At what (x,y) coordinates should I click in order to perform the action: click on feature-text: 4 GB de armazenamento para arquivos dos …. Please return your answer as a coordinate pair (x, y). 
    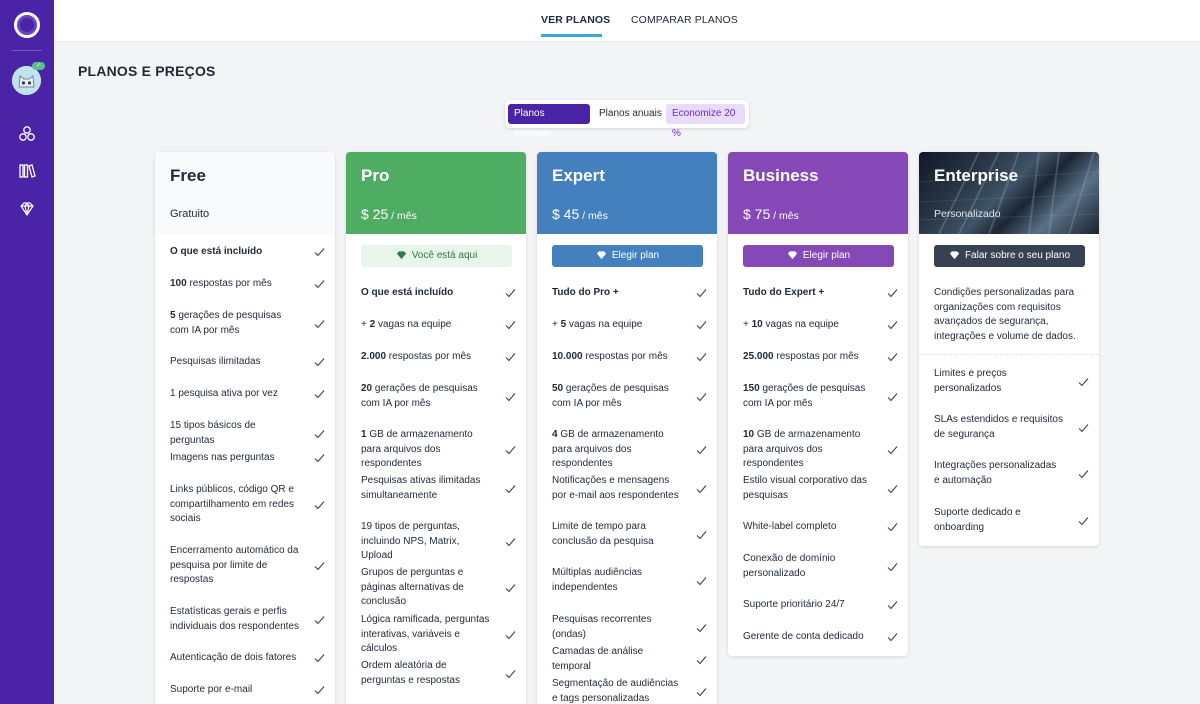
    Looking at the image, I should click on (608, 449).